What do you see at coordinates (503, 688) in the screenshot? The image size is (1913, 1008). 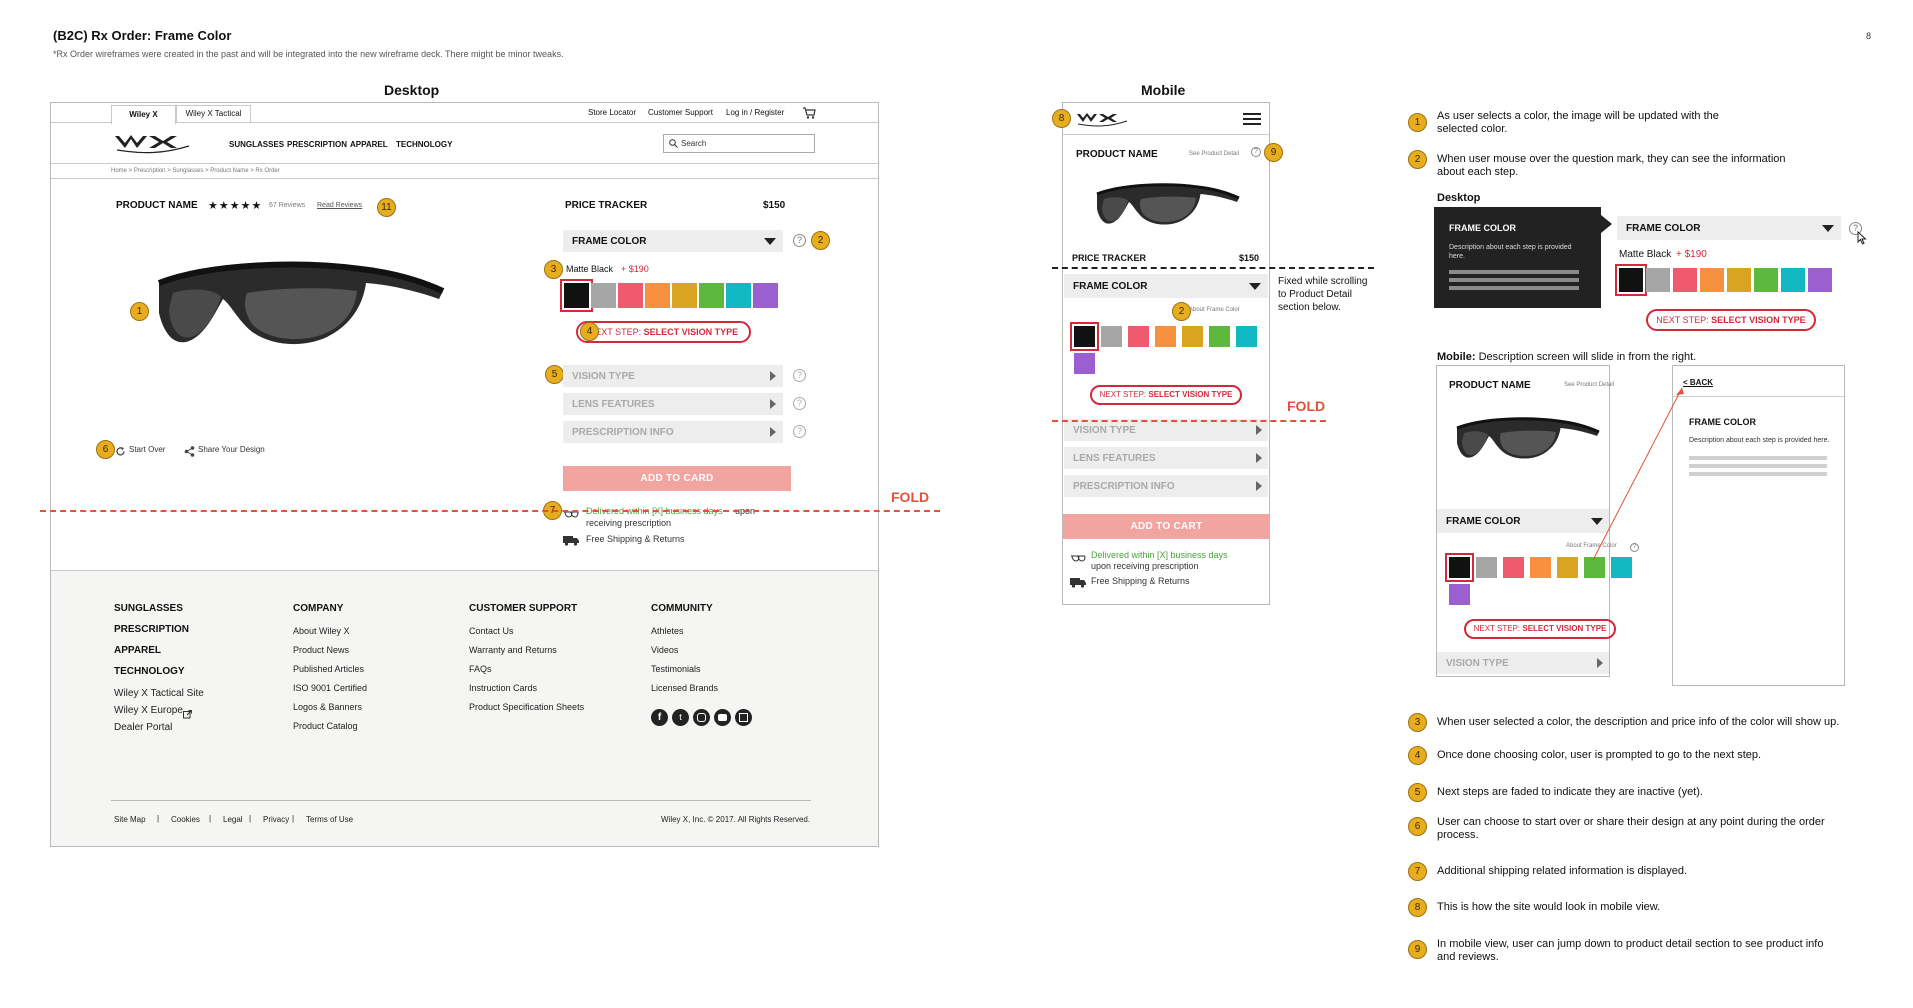 I see `footer-link: Instruction Cards` at bounding box center [503, 688].